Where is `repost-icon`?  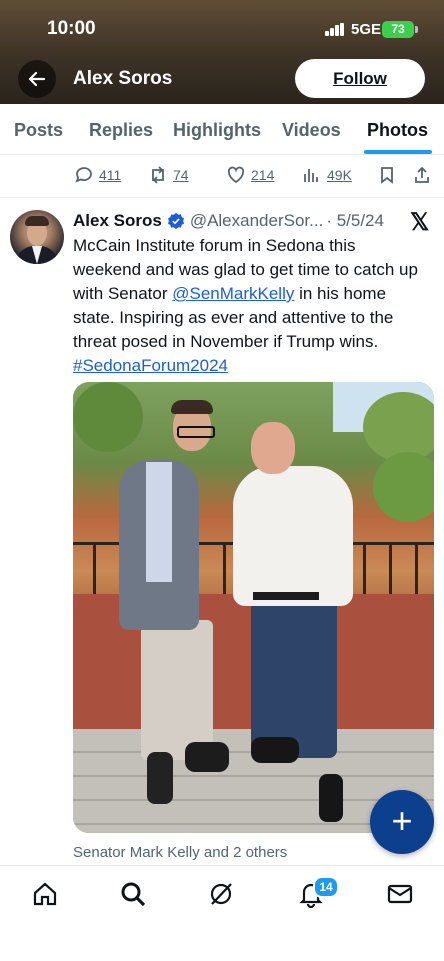
repost-icon is located at coordinates (158, 175).